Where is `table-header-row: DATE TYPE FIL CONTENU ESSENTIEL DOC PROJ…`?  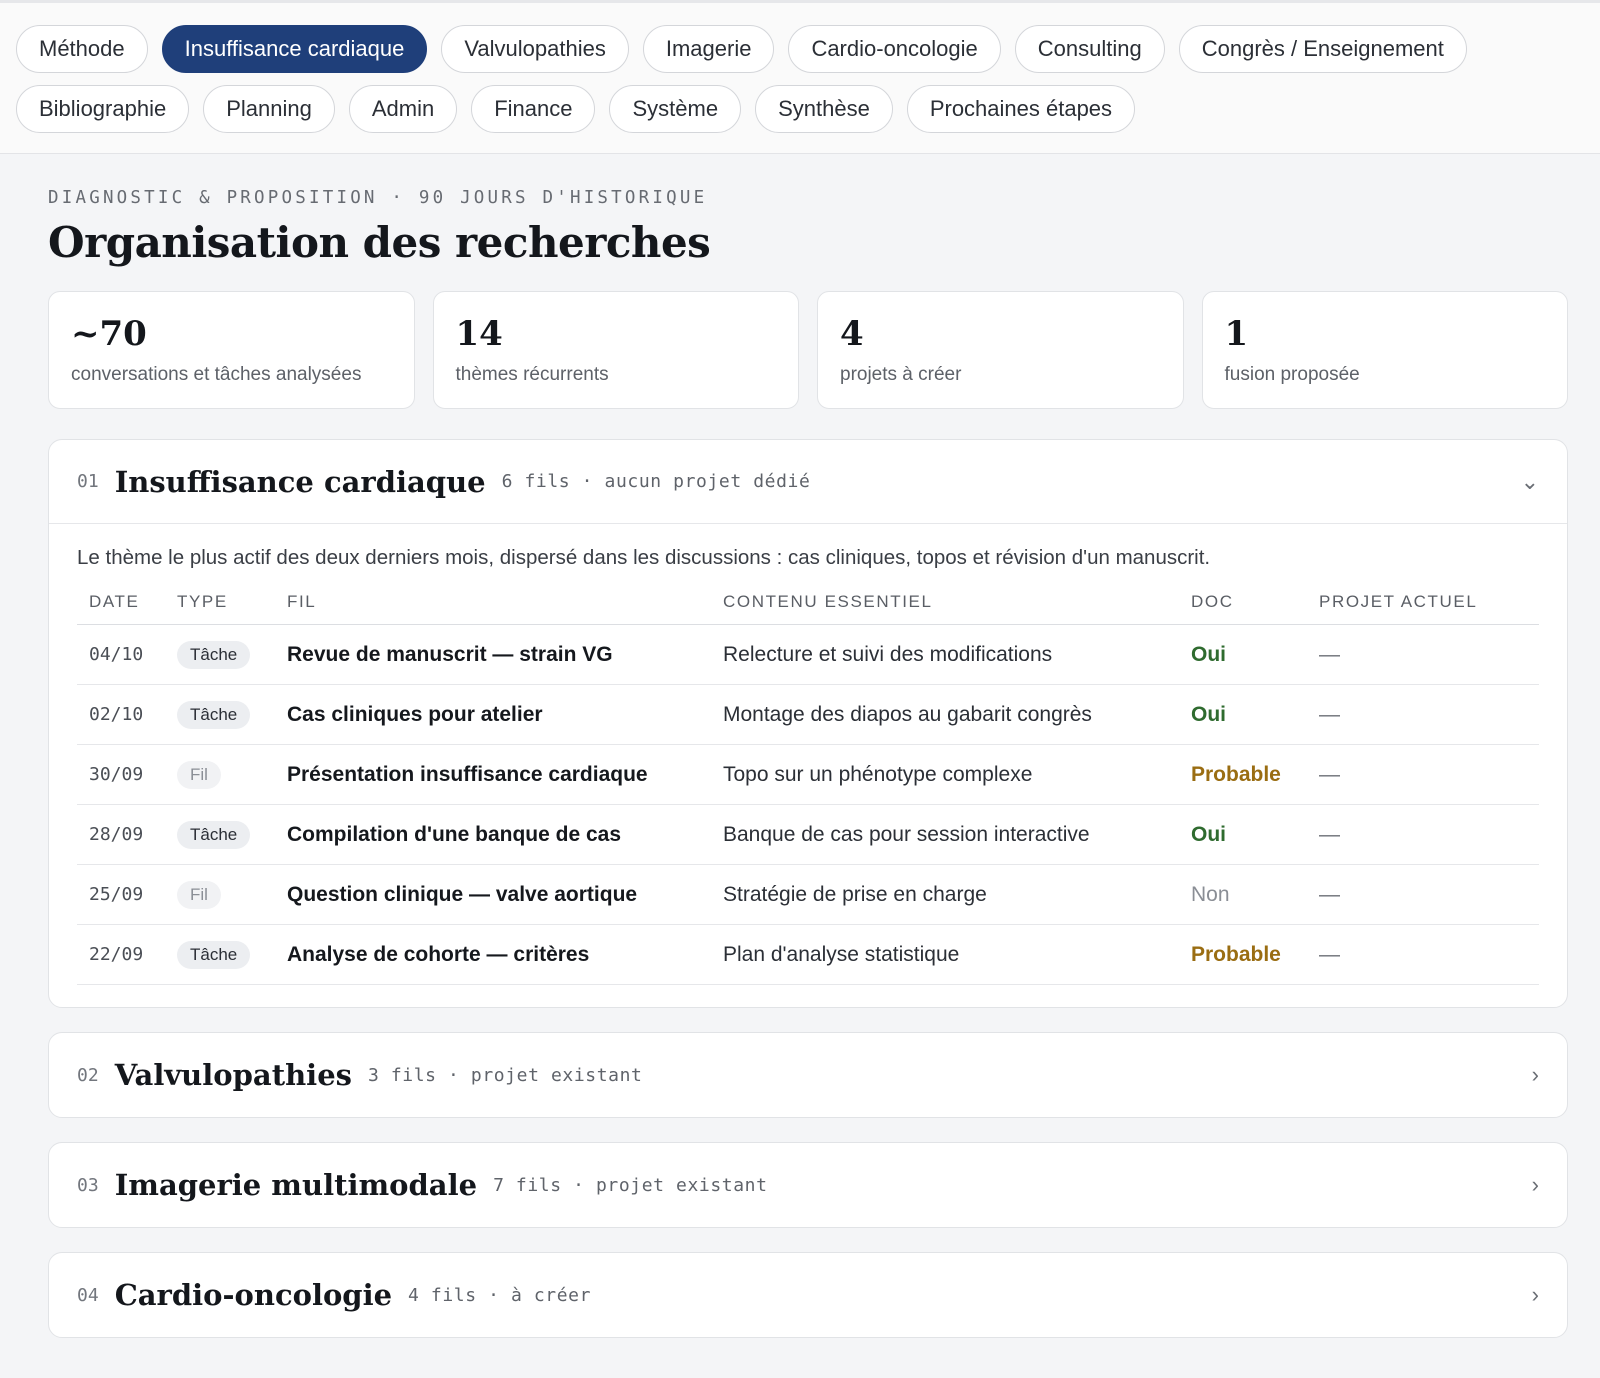 table-header-row: DATE TYPE FIL CONTENU ESSENTIEL DOC PROJ… is located at coordinates (808, 605).